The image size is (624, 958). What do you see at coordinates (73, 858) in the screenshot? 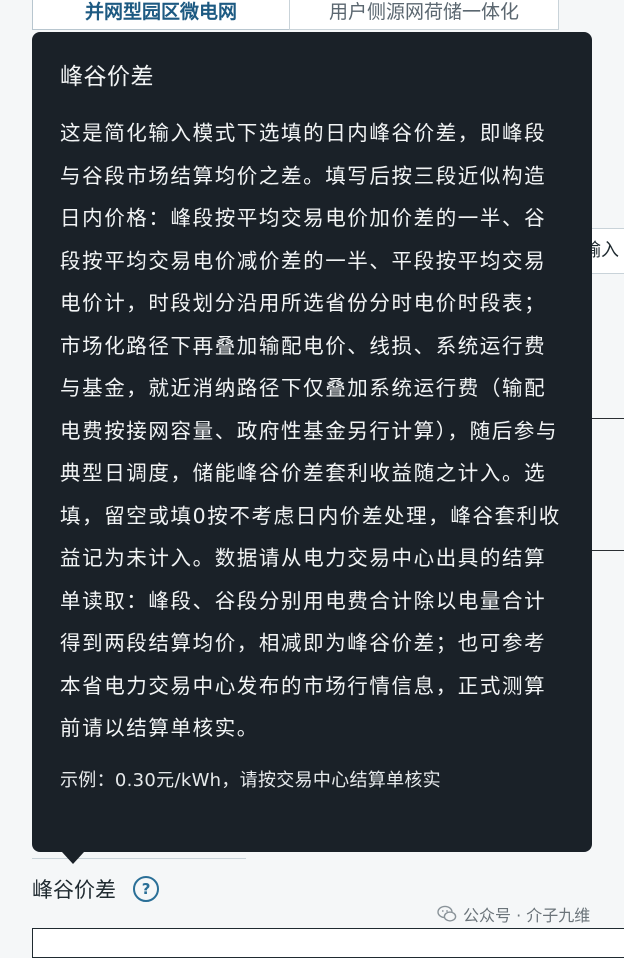
I see `tooltip-arrow` at bounding box center [73, 858].